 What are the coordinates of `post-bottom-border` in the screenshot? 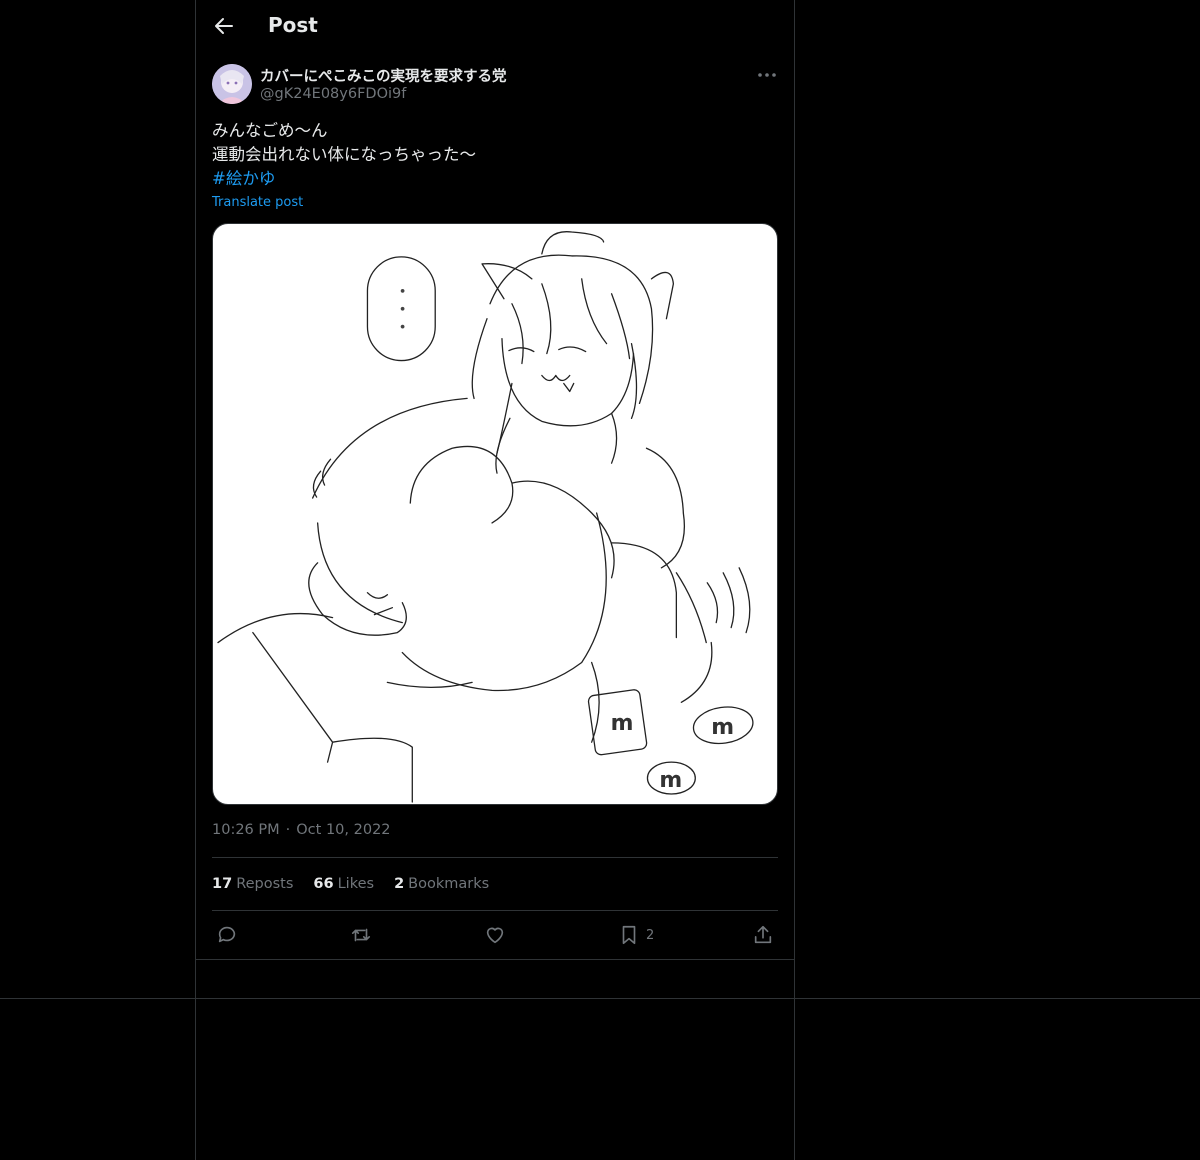 It's located at (495, 959).